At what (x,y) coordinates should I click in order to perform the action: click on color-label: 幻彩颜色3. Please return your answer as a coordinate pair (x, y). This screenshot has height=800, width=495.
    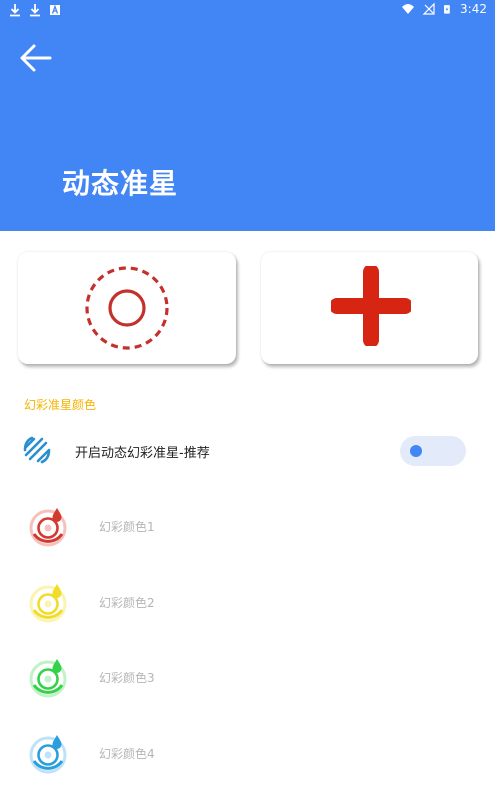
    Looking at the image, I should click on (127, 678).